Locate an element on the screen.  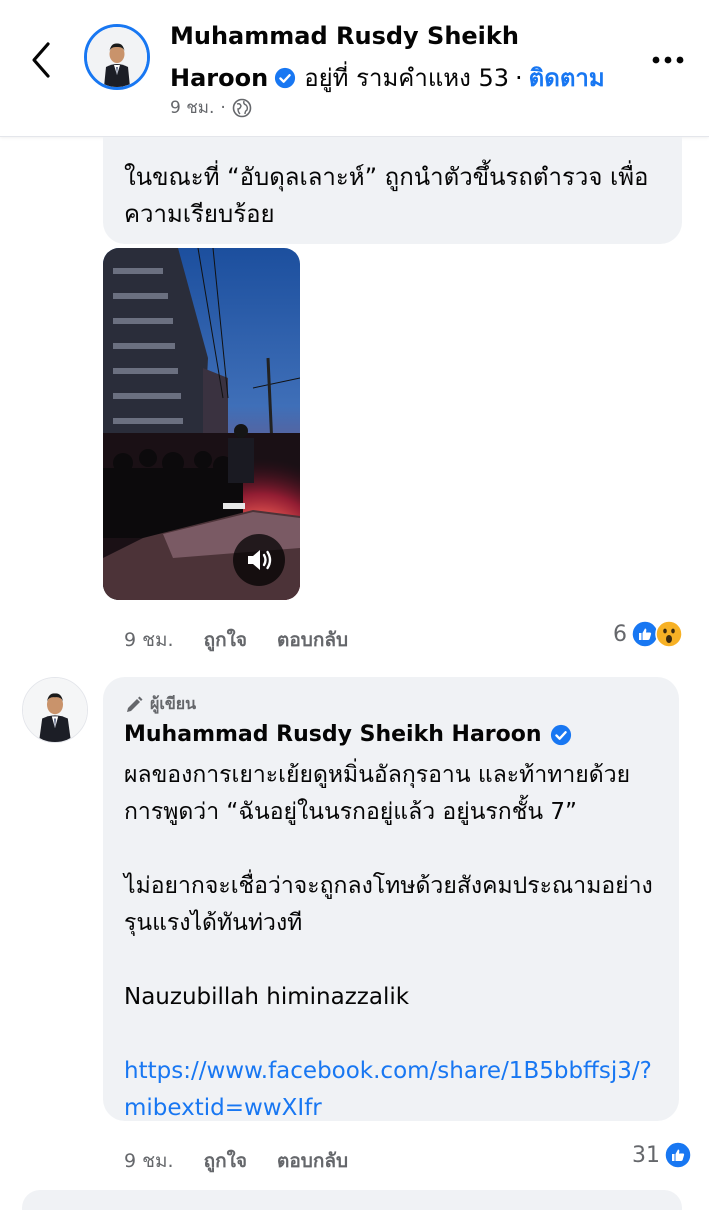
author-avatar is located at coordinates (117, 57).